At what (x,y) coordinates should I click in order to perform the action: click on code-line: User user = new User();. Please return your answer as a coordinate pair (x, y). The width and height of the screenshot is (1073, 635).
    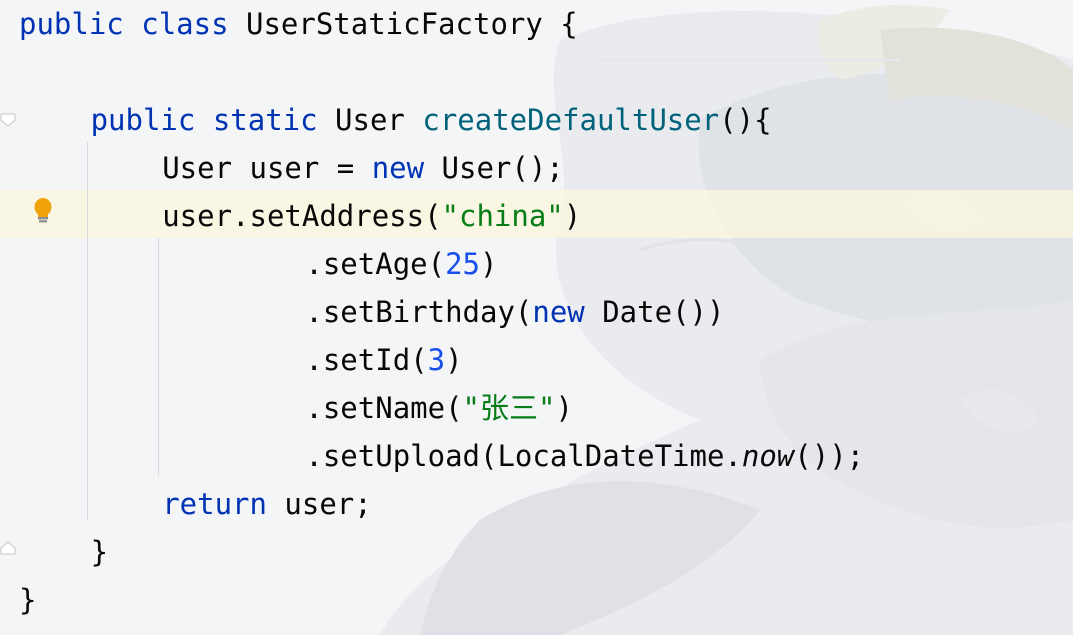
    Looking at the image, I should click on (282, 168).